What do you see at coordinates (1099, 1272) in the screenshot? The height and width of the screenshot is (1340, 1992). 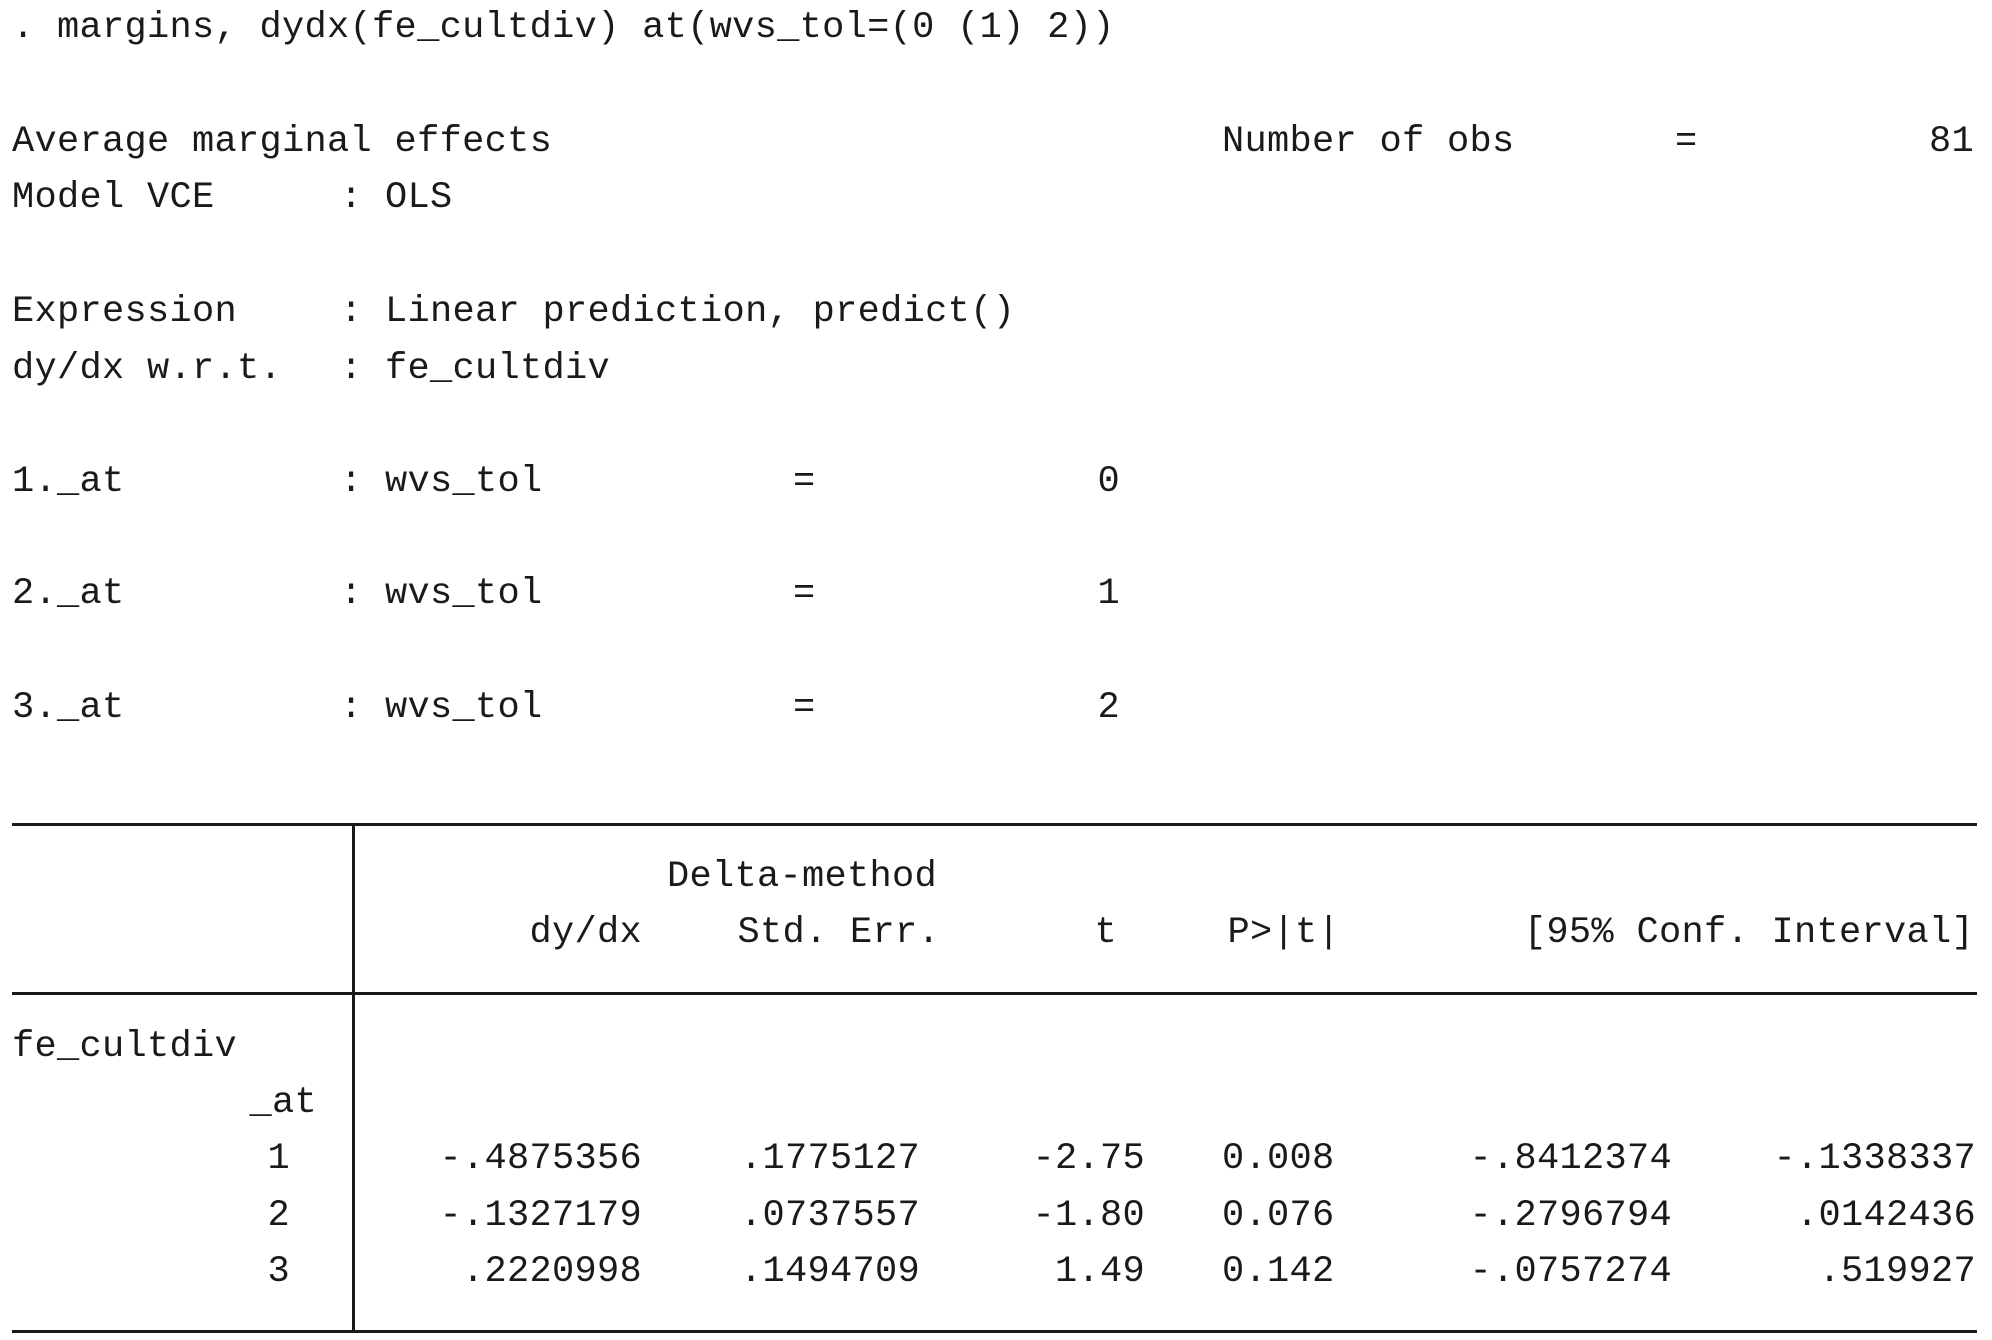 I see `cell-t: 1.49` at bounding box center [1099, 1272].